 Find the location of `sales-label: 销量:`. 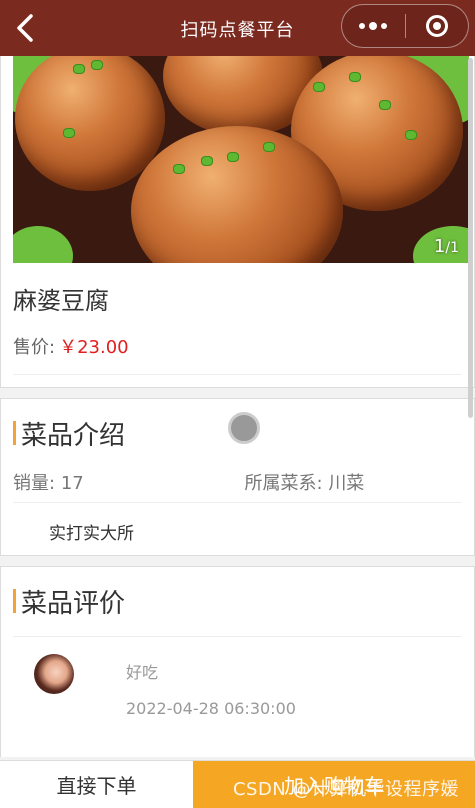

sales-label: 销量: is located at coordinates (34, 483).